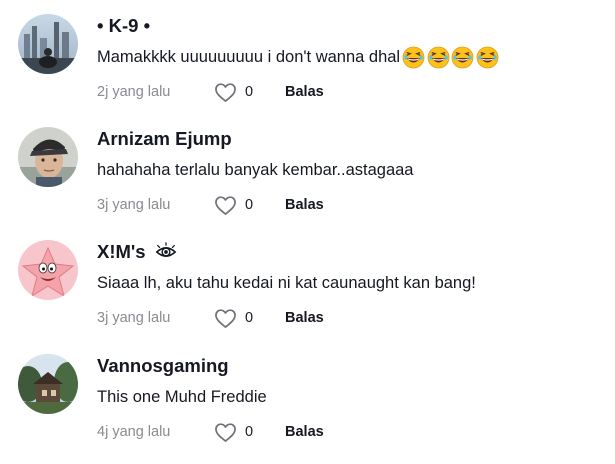 The width and height of the screenshot is (615, 464). I want to click on comment-text-content: hahahaha terlalu banyak kembar..astagaaa, so click(255, 169).